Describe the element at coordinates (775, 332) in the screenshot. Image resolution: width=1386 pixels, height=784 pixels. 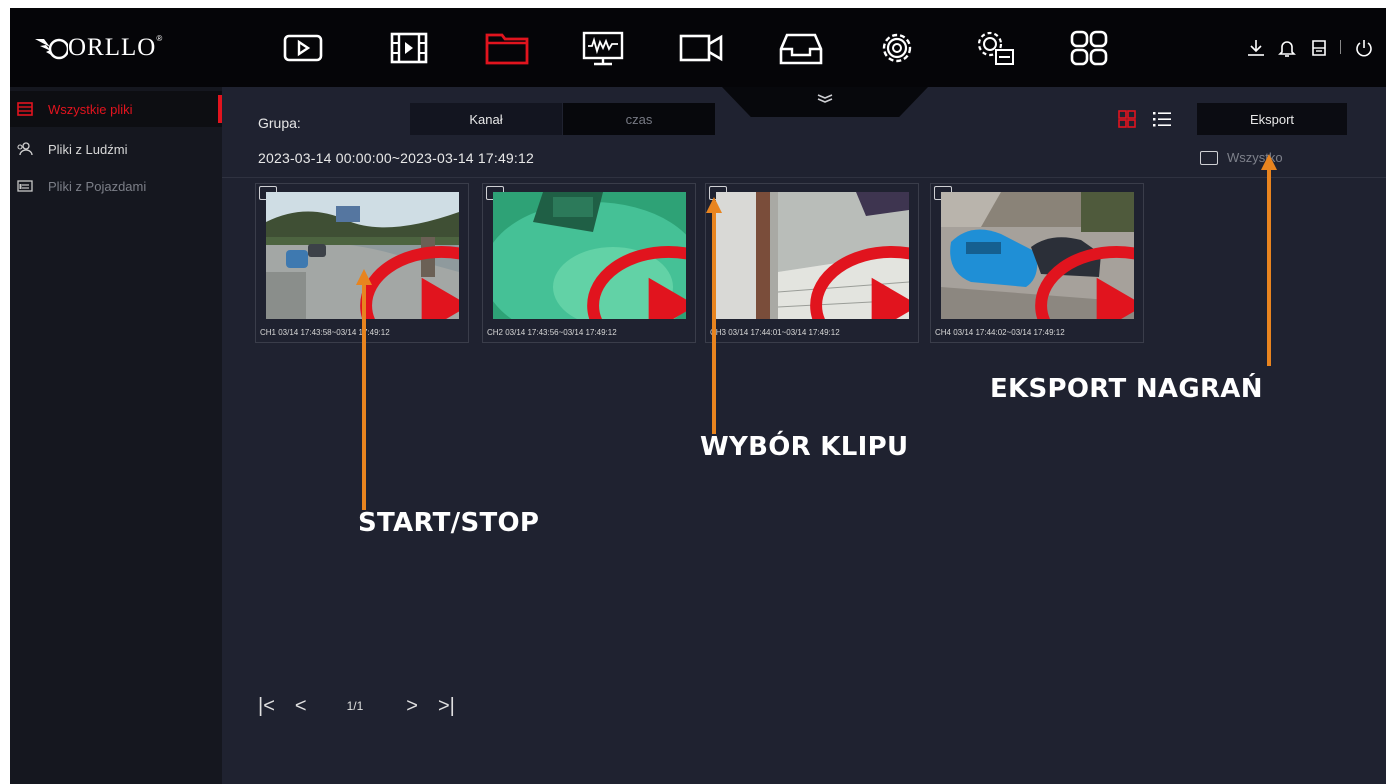
I see `clip-caption: CH3 03/14 17:44:01~03/14 17:49:12` at that location.